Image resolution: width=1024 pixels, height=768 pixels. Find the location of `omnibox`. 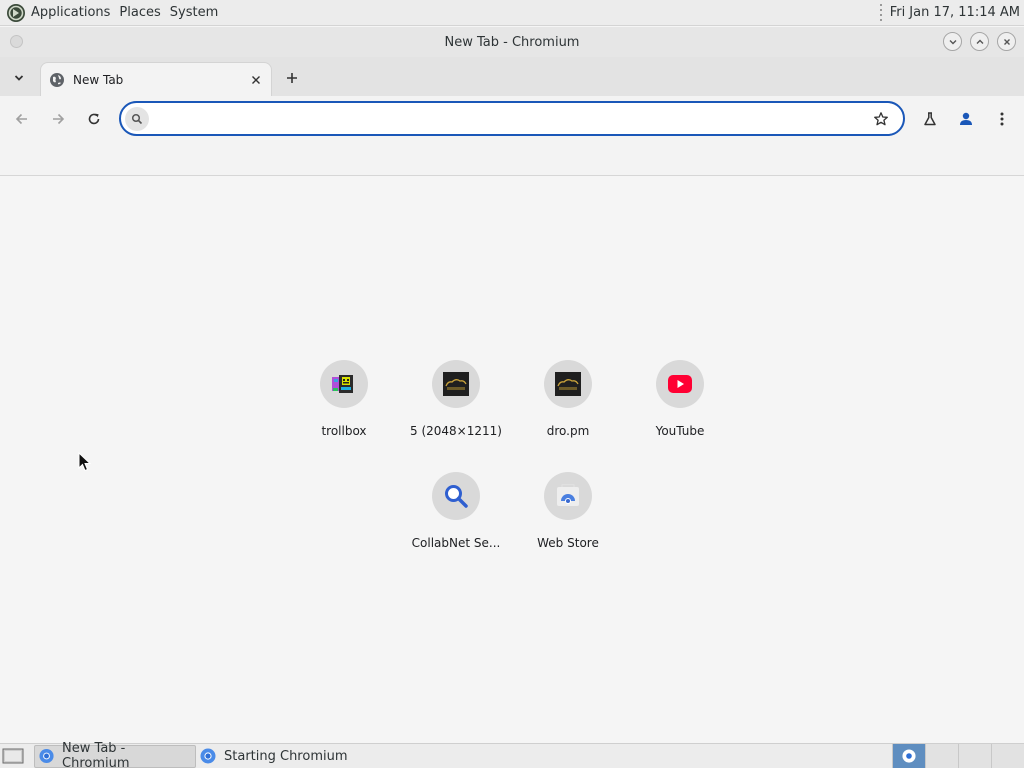

omnibox is located at coordinates (512, 118).